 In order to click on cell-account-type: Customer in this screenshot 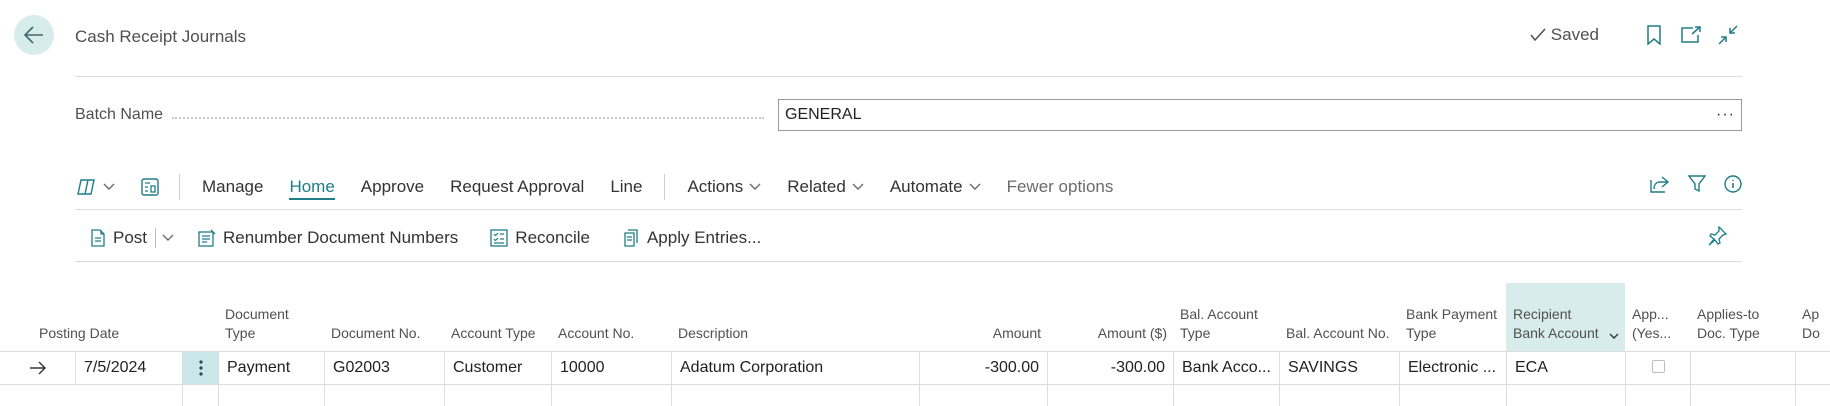, I will do `click(497, 368)`.